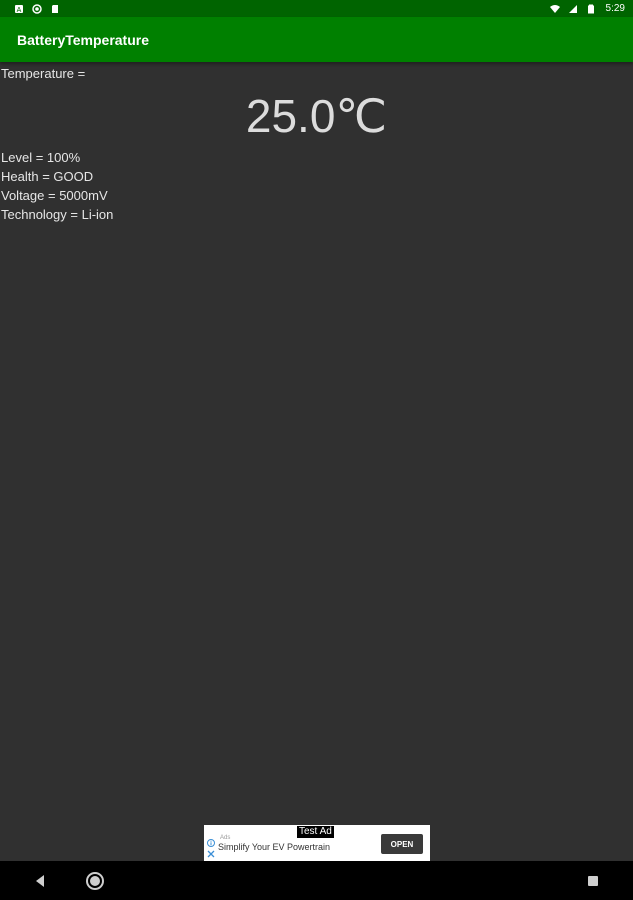  Describe the element at coordinates (225, 838) in the screenshot. I see `ad-advertiser: Ads` at that location.